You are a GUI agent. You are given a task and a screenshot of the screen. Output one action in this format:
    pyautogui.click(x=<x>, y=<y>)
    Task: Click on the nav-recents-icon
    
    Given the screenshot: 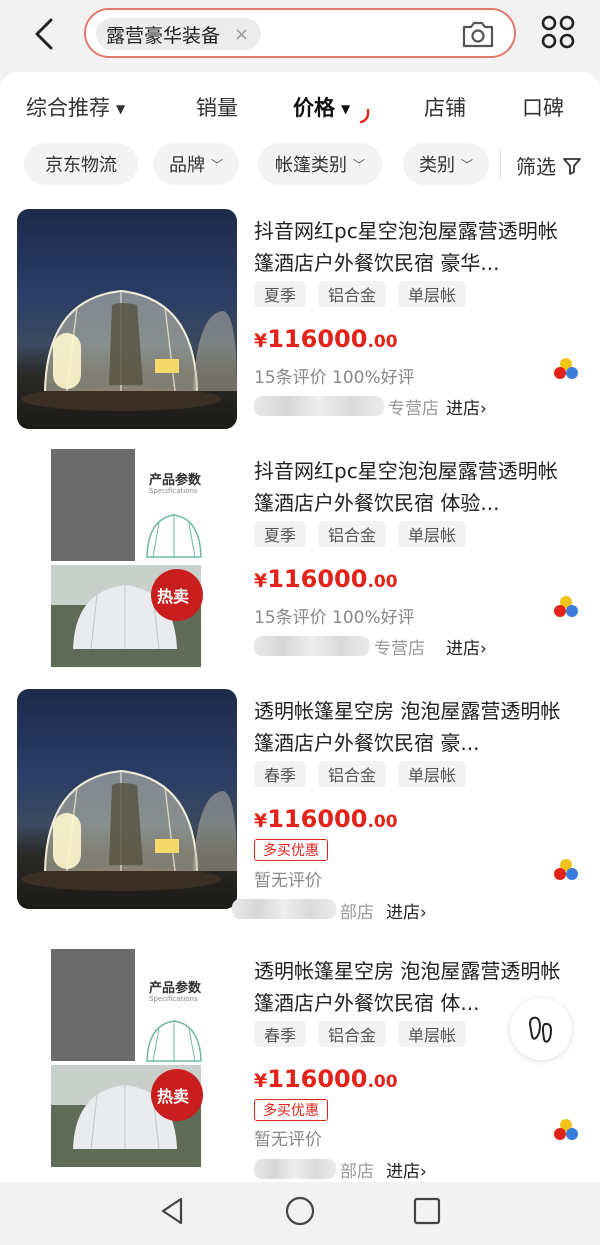 What is the action you would take?
    pyautogui.click(x=427, y=1211)
    